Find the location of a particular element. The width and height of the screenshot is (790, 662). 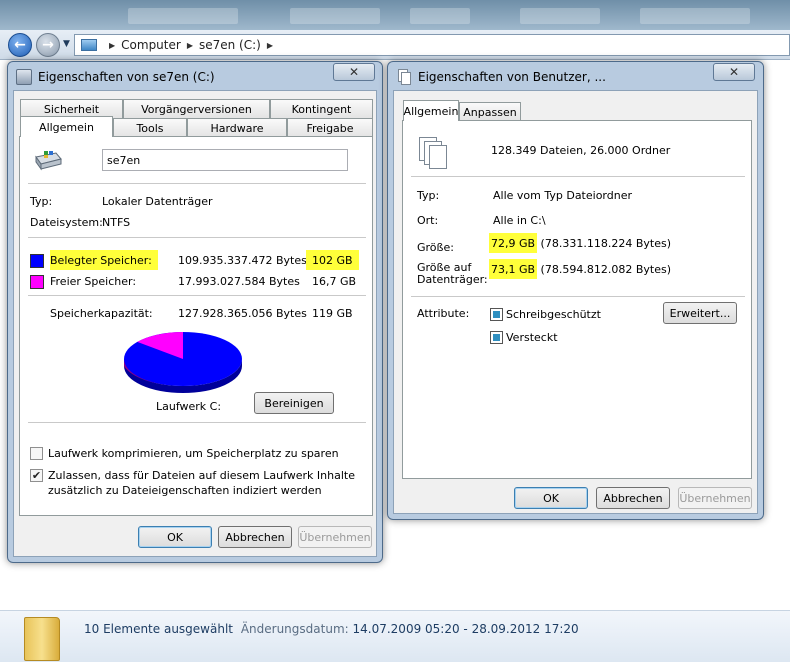

size-label: Größe: is located at coordinates (435, 247).